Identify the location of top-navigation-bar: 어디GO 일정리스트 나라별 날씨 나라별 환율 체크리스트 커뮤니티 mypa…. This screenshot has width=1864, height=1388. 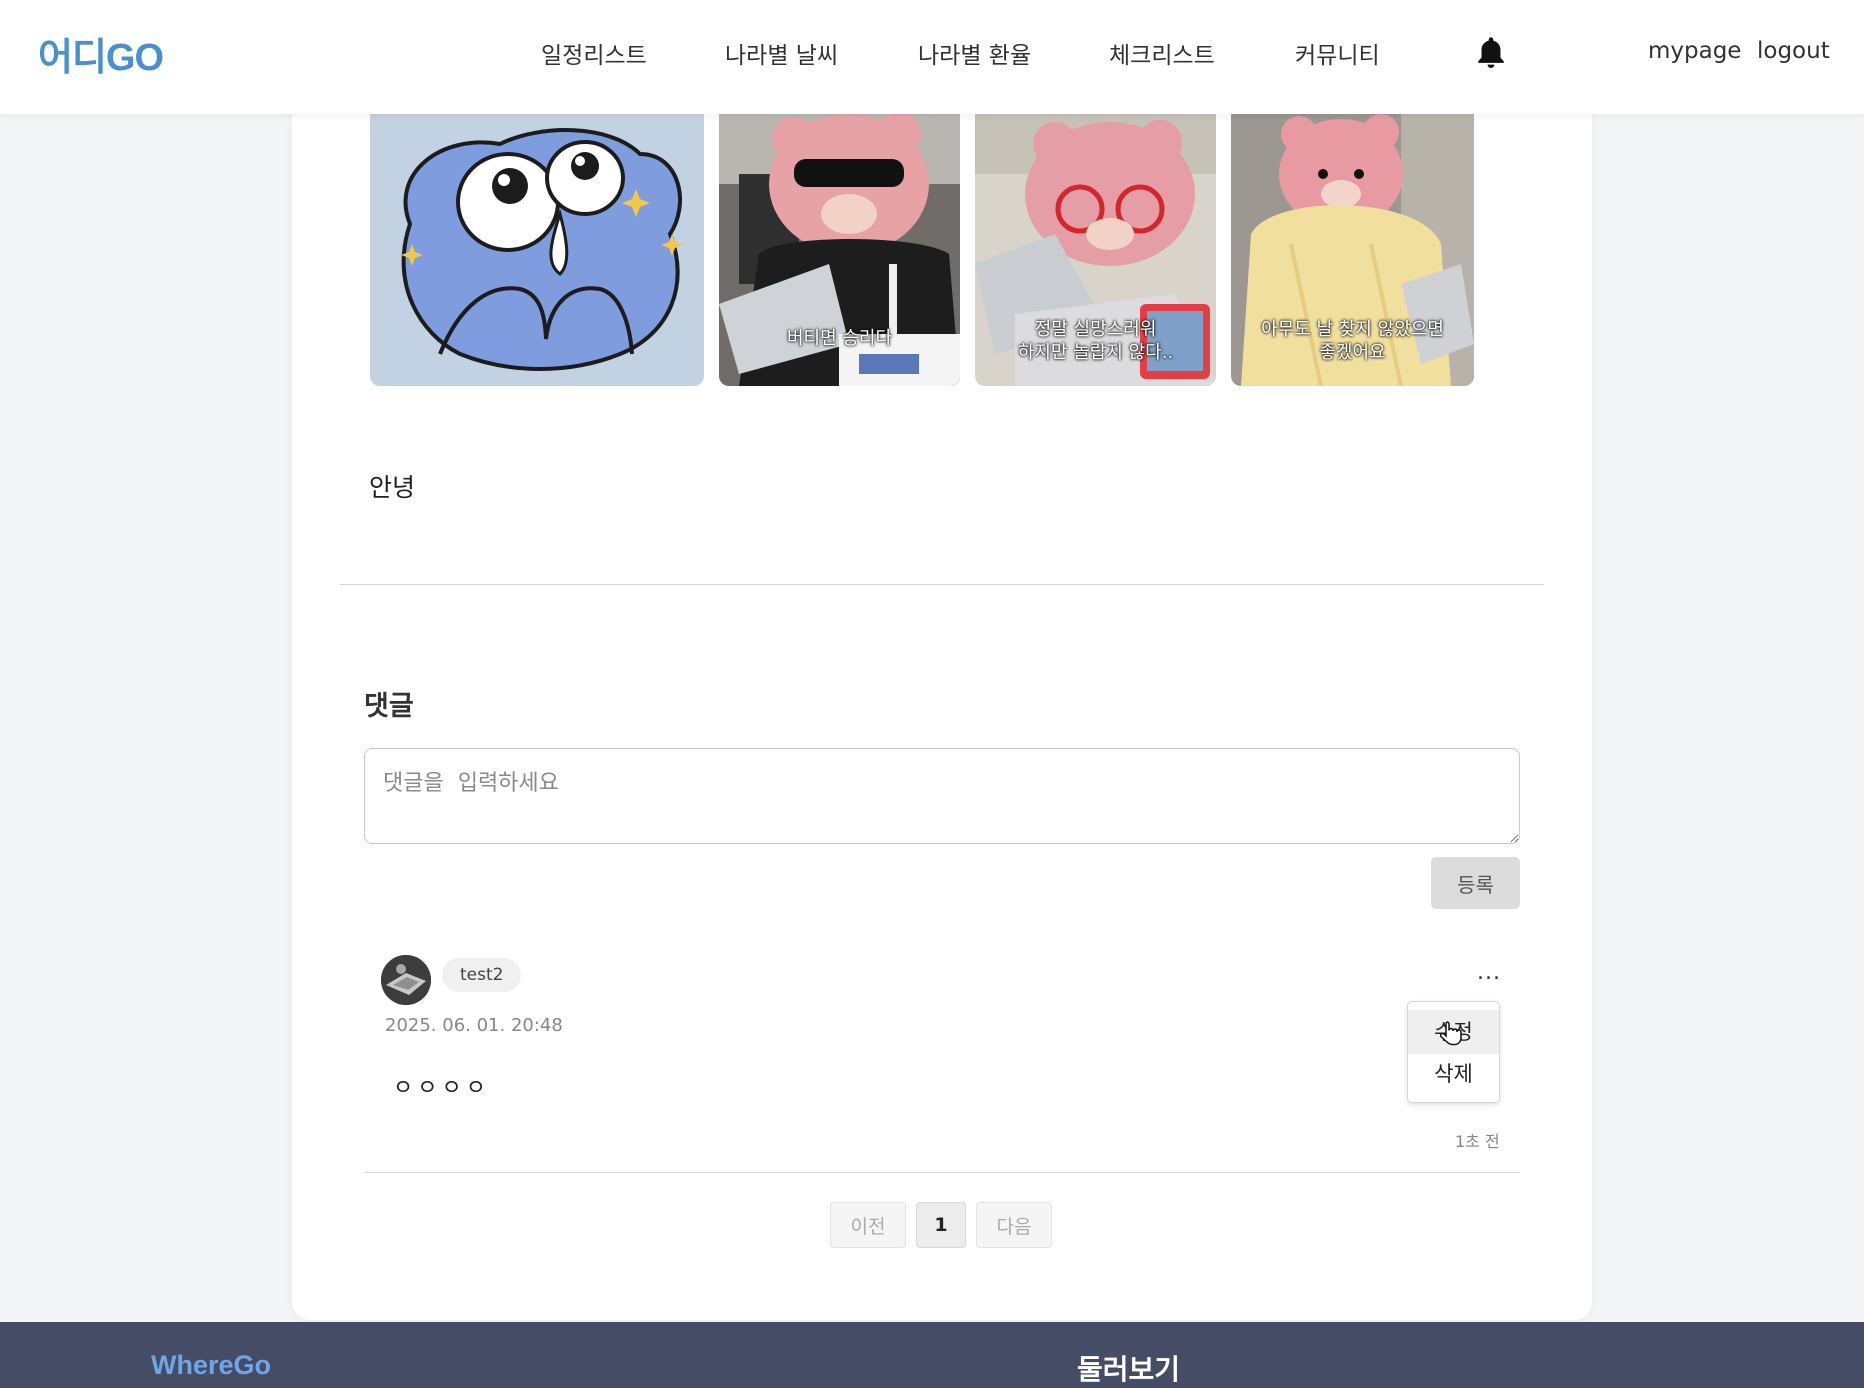
(932, 57).